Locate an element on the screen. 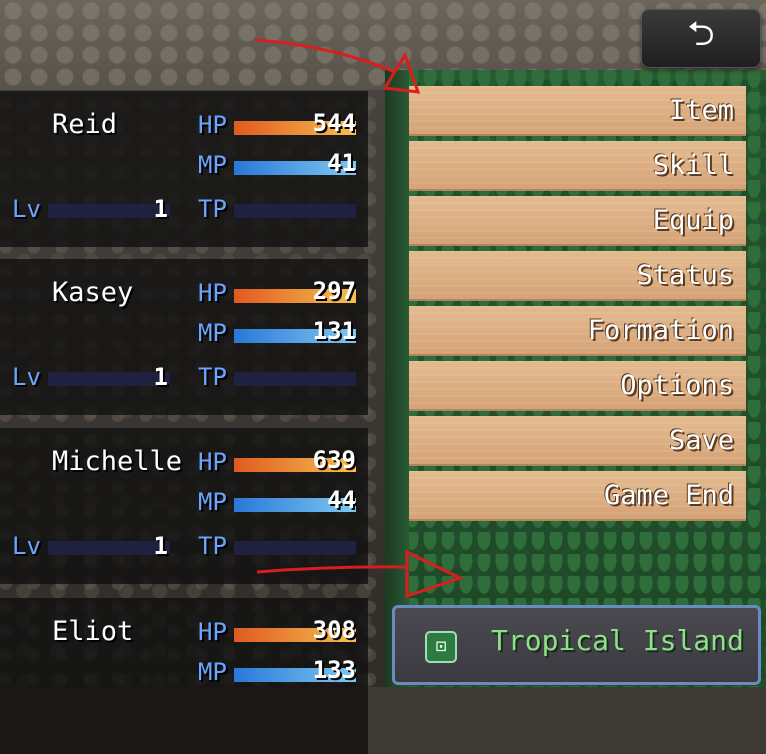  annotation-arrowhead-top is located at coordinates (401, 72).